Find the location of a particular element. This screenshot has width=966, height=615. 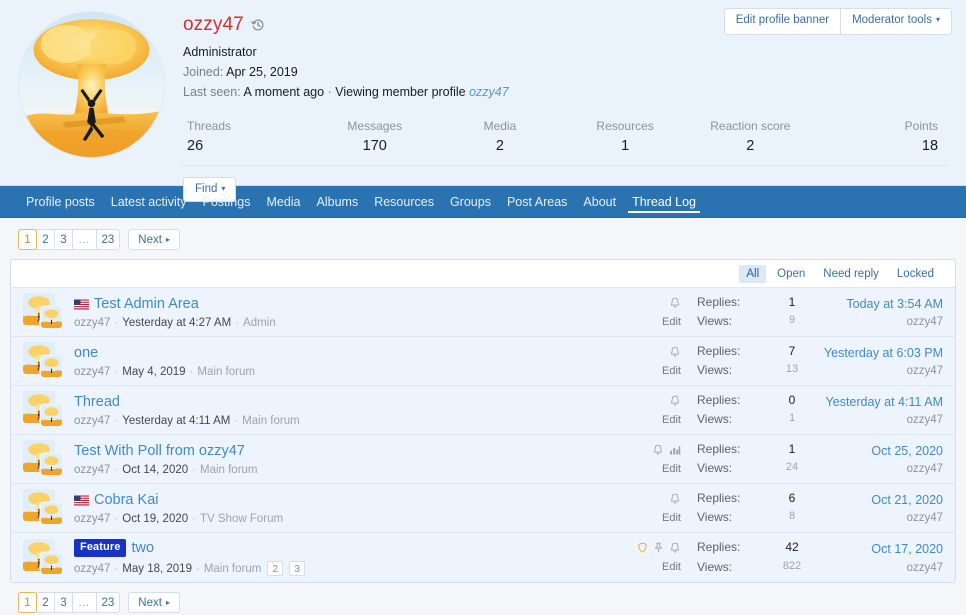

history-icon is located at coordinates (258, 25).